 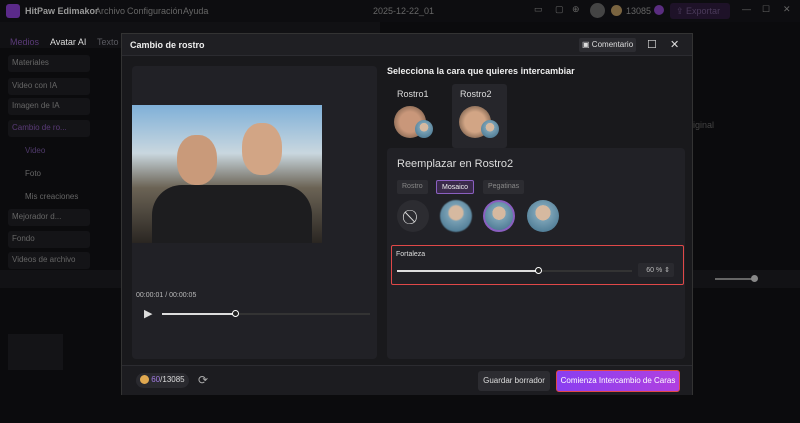 I want to click on tab-mosaico: Mosaico, so click(x=455, y=187).